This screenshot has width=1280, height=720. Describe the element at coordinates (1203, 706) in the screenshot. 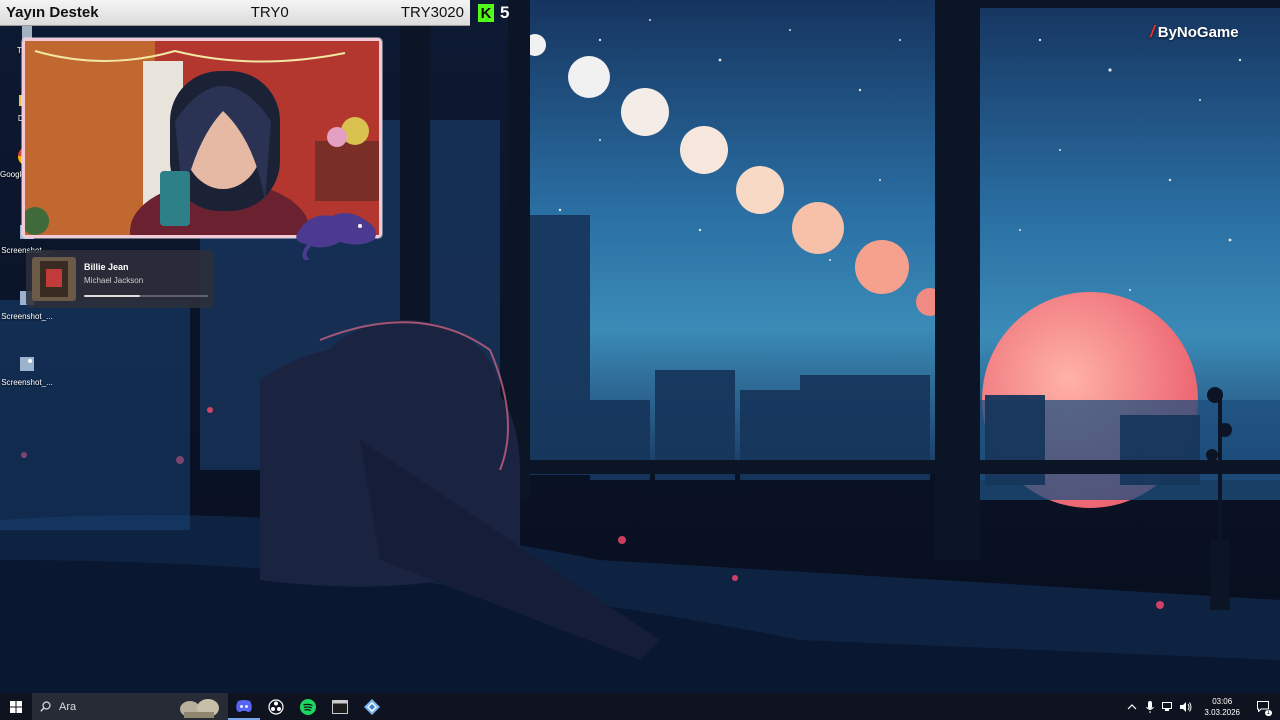

I see `system-tray: 03:06 3.03.2026 1` at that location.